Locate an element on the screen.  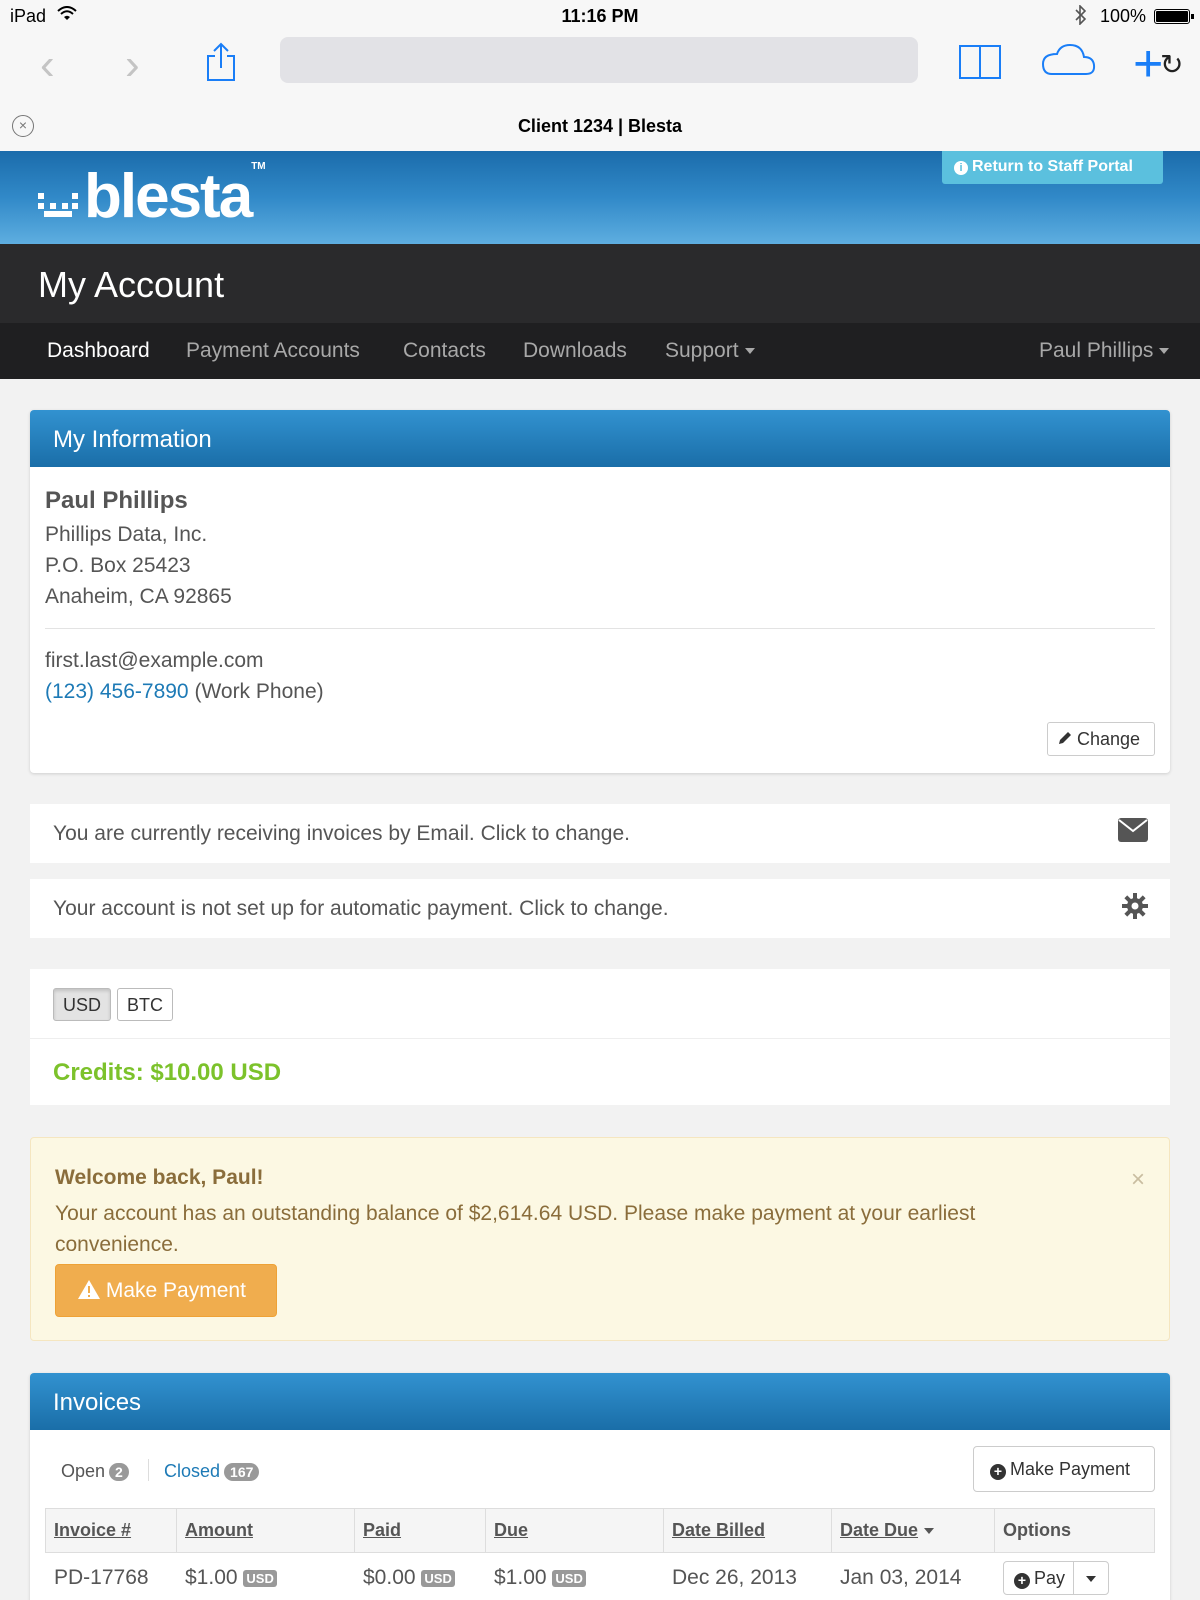
user-name: Paul Phillips is located at coordinates (1096, 350).